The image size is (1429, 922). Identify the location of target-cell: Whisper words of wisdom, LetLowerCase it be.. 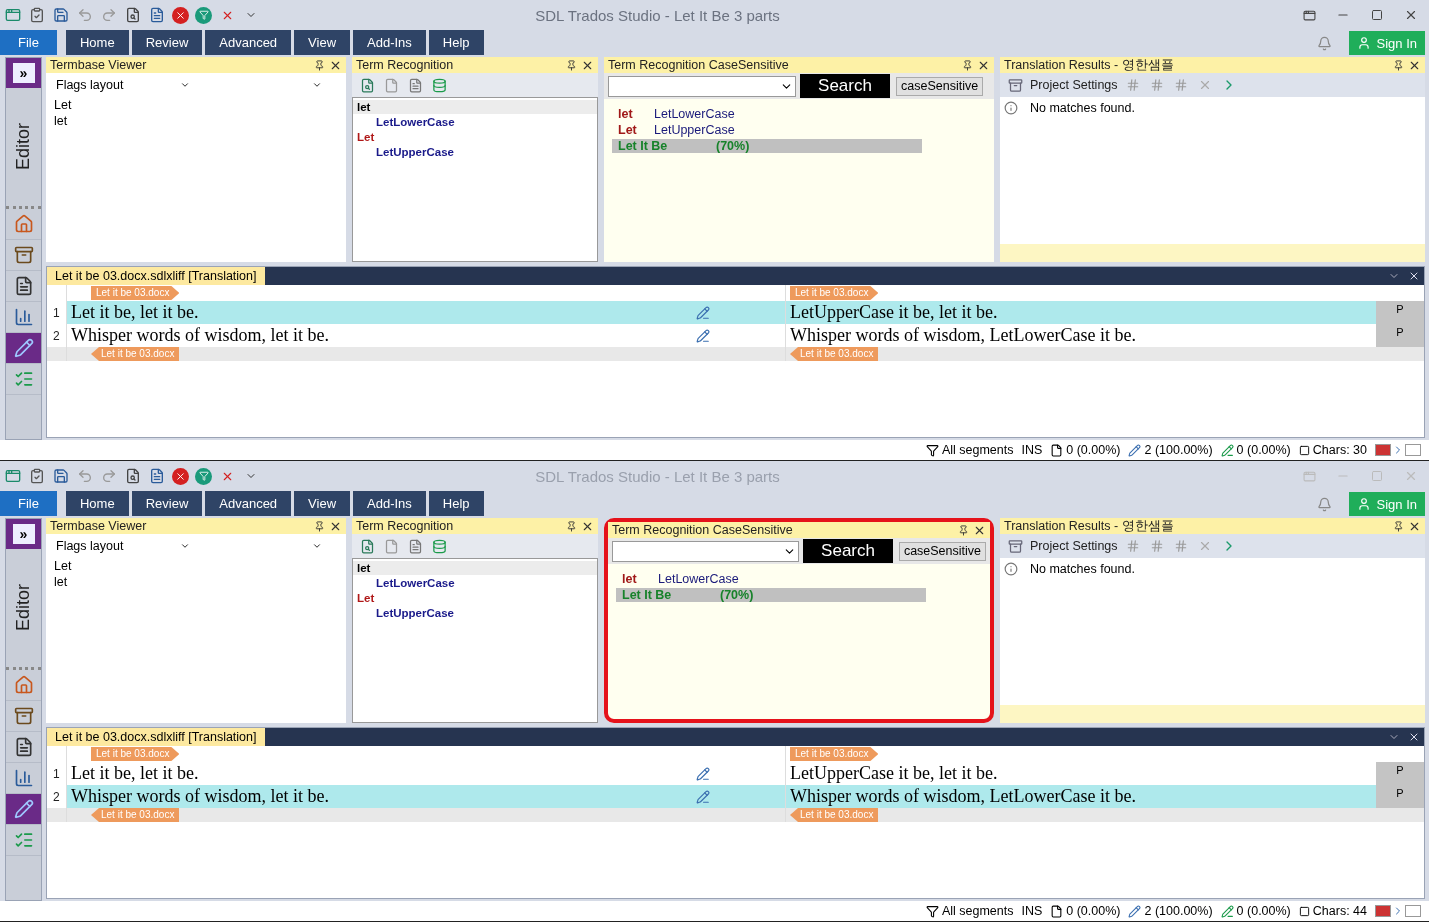
(1081, 796).